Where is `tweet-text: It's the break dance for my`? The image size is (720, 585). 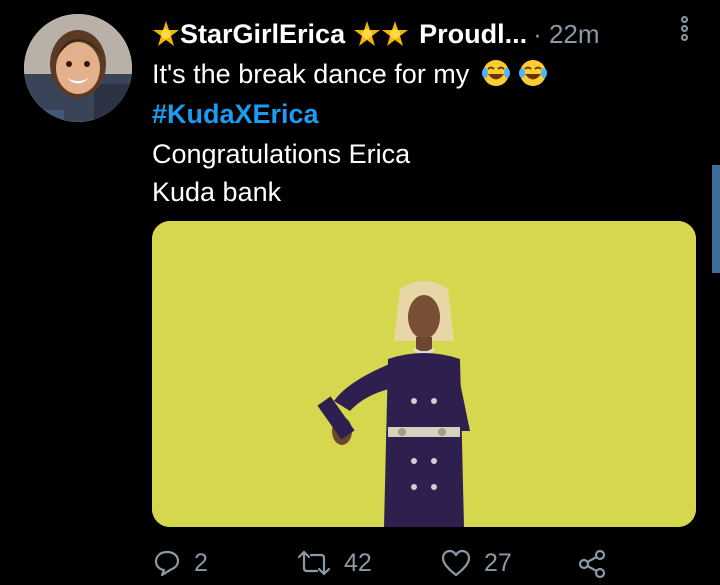 tweet-text: It's the break dance for my is located at coordinates (311, 74).